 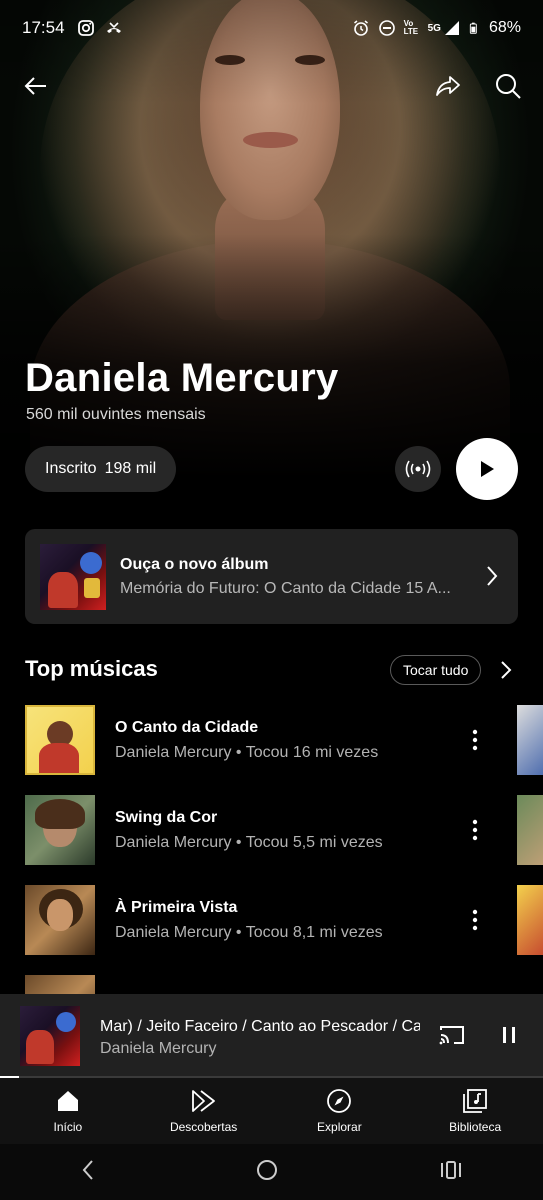 I want to click on nav-item-home: Início, so click(x=68, y=1111).